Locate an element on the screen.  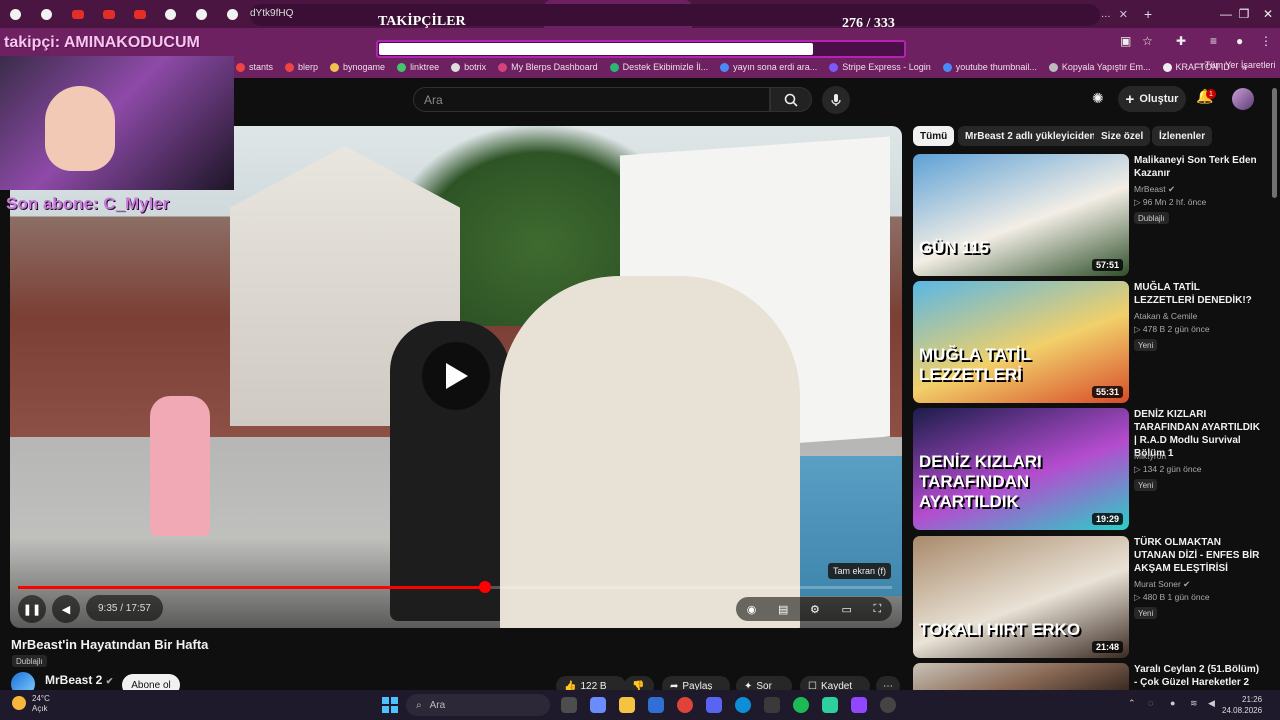
weather-sun-icon is located at coordinates (19, 703).